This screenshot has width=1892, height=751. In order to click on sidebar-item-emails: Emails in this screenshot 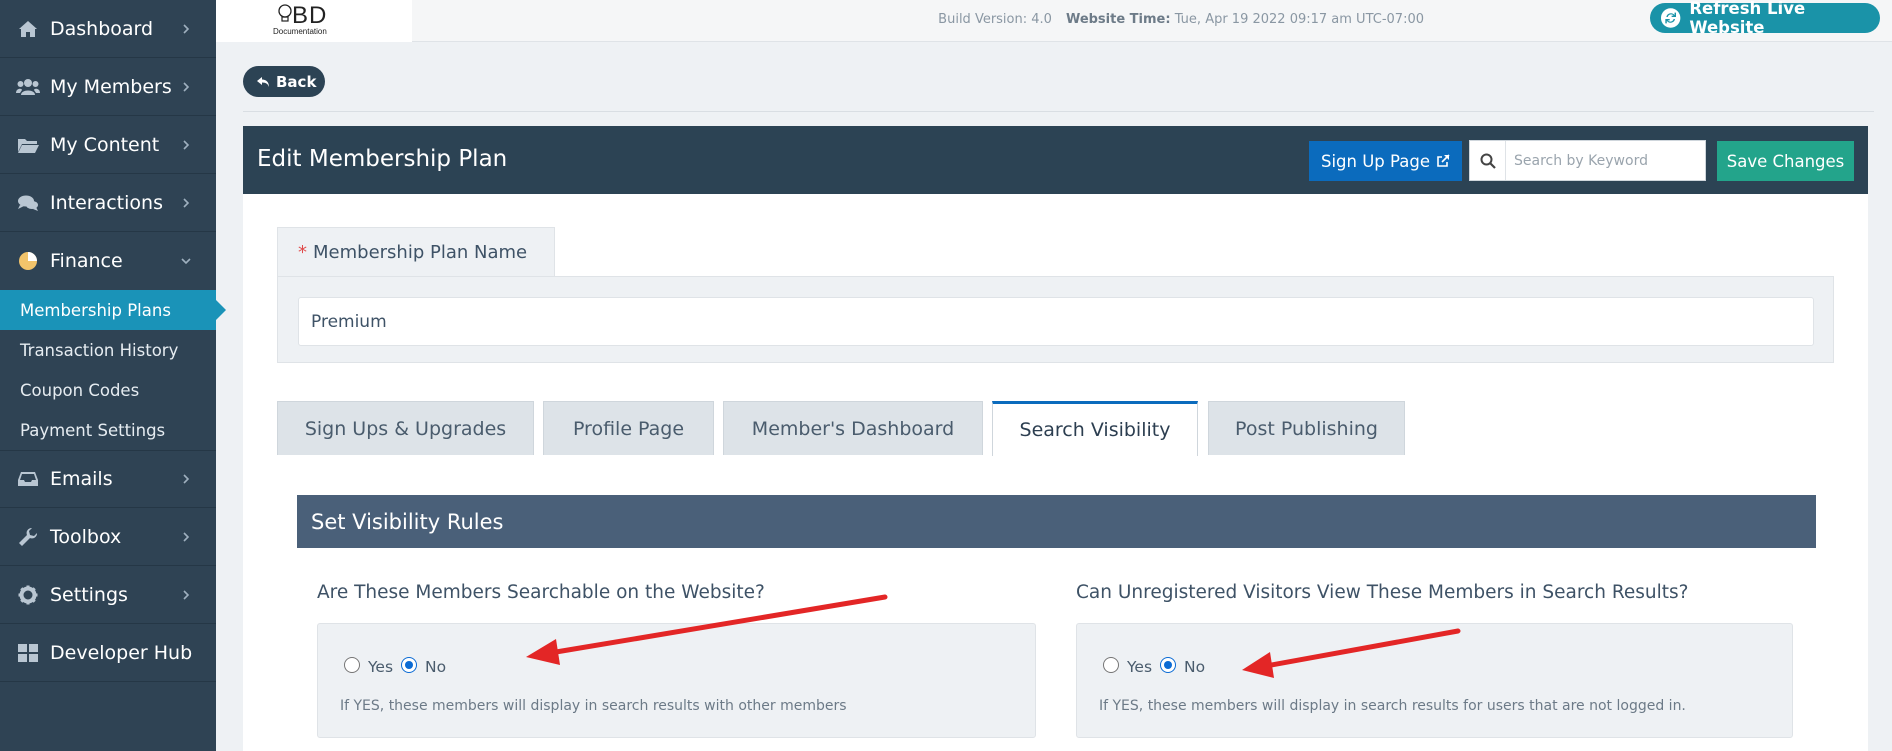, I will do `click(108, 479)`.